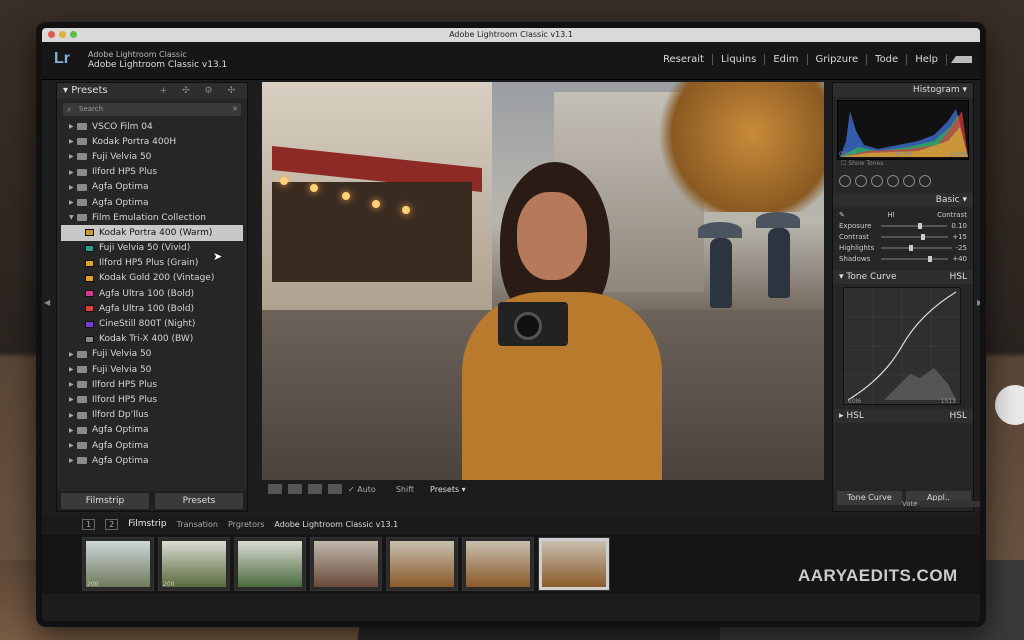 This screenshot has height=640, width=1024. What do you see at coordinates (73, 34) in the screenshot?
I see `maximize-window-icon` at bounding box center [73, 34].